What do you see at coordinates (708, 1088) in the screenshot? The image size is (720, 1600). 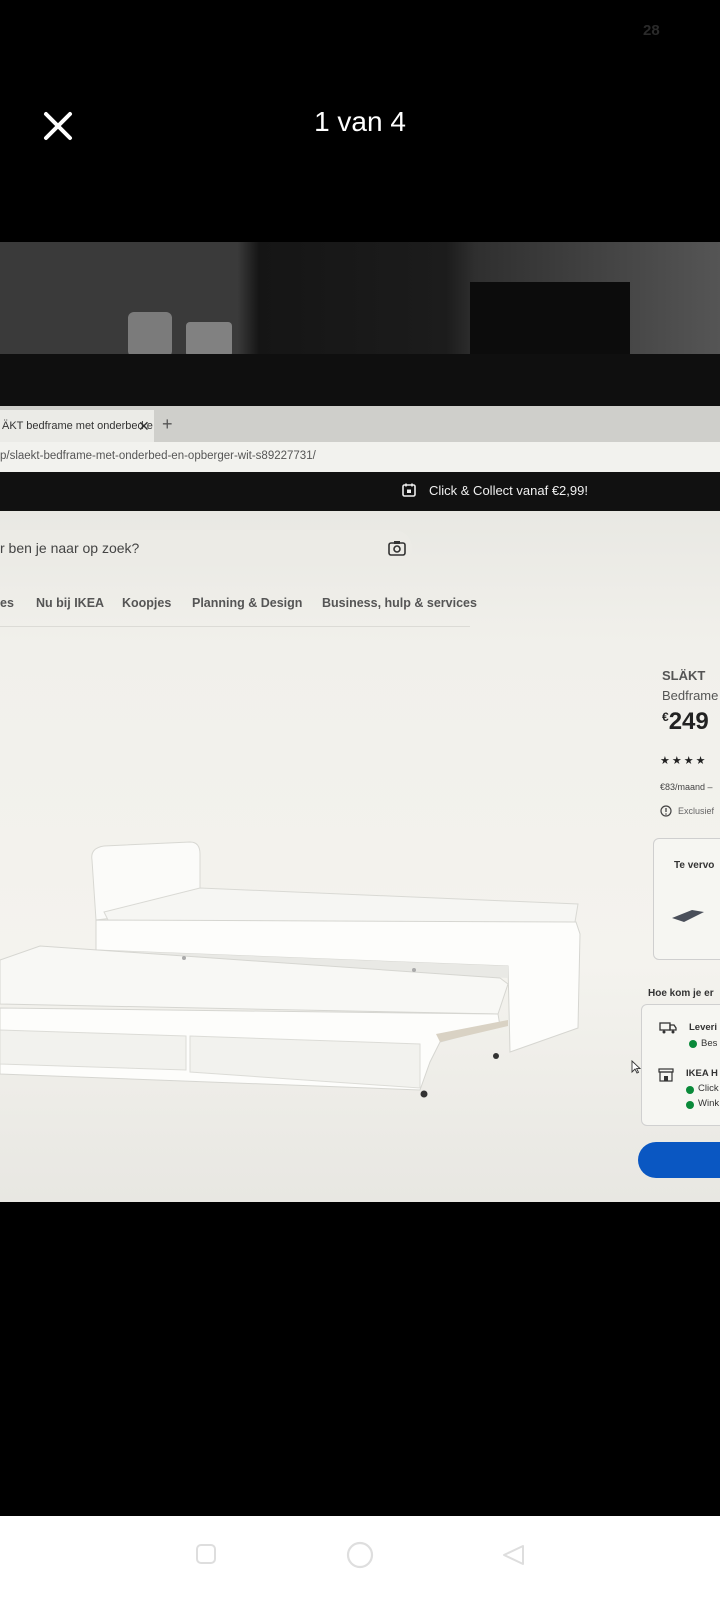 I see `store-line: Click` at bounding box center [708, 1088].